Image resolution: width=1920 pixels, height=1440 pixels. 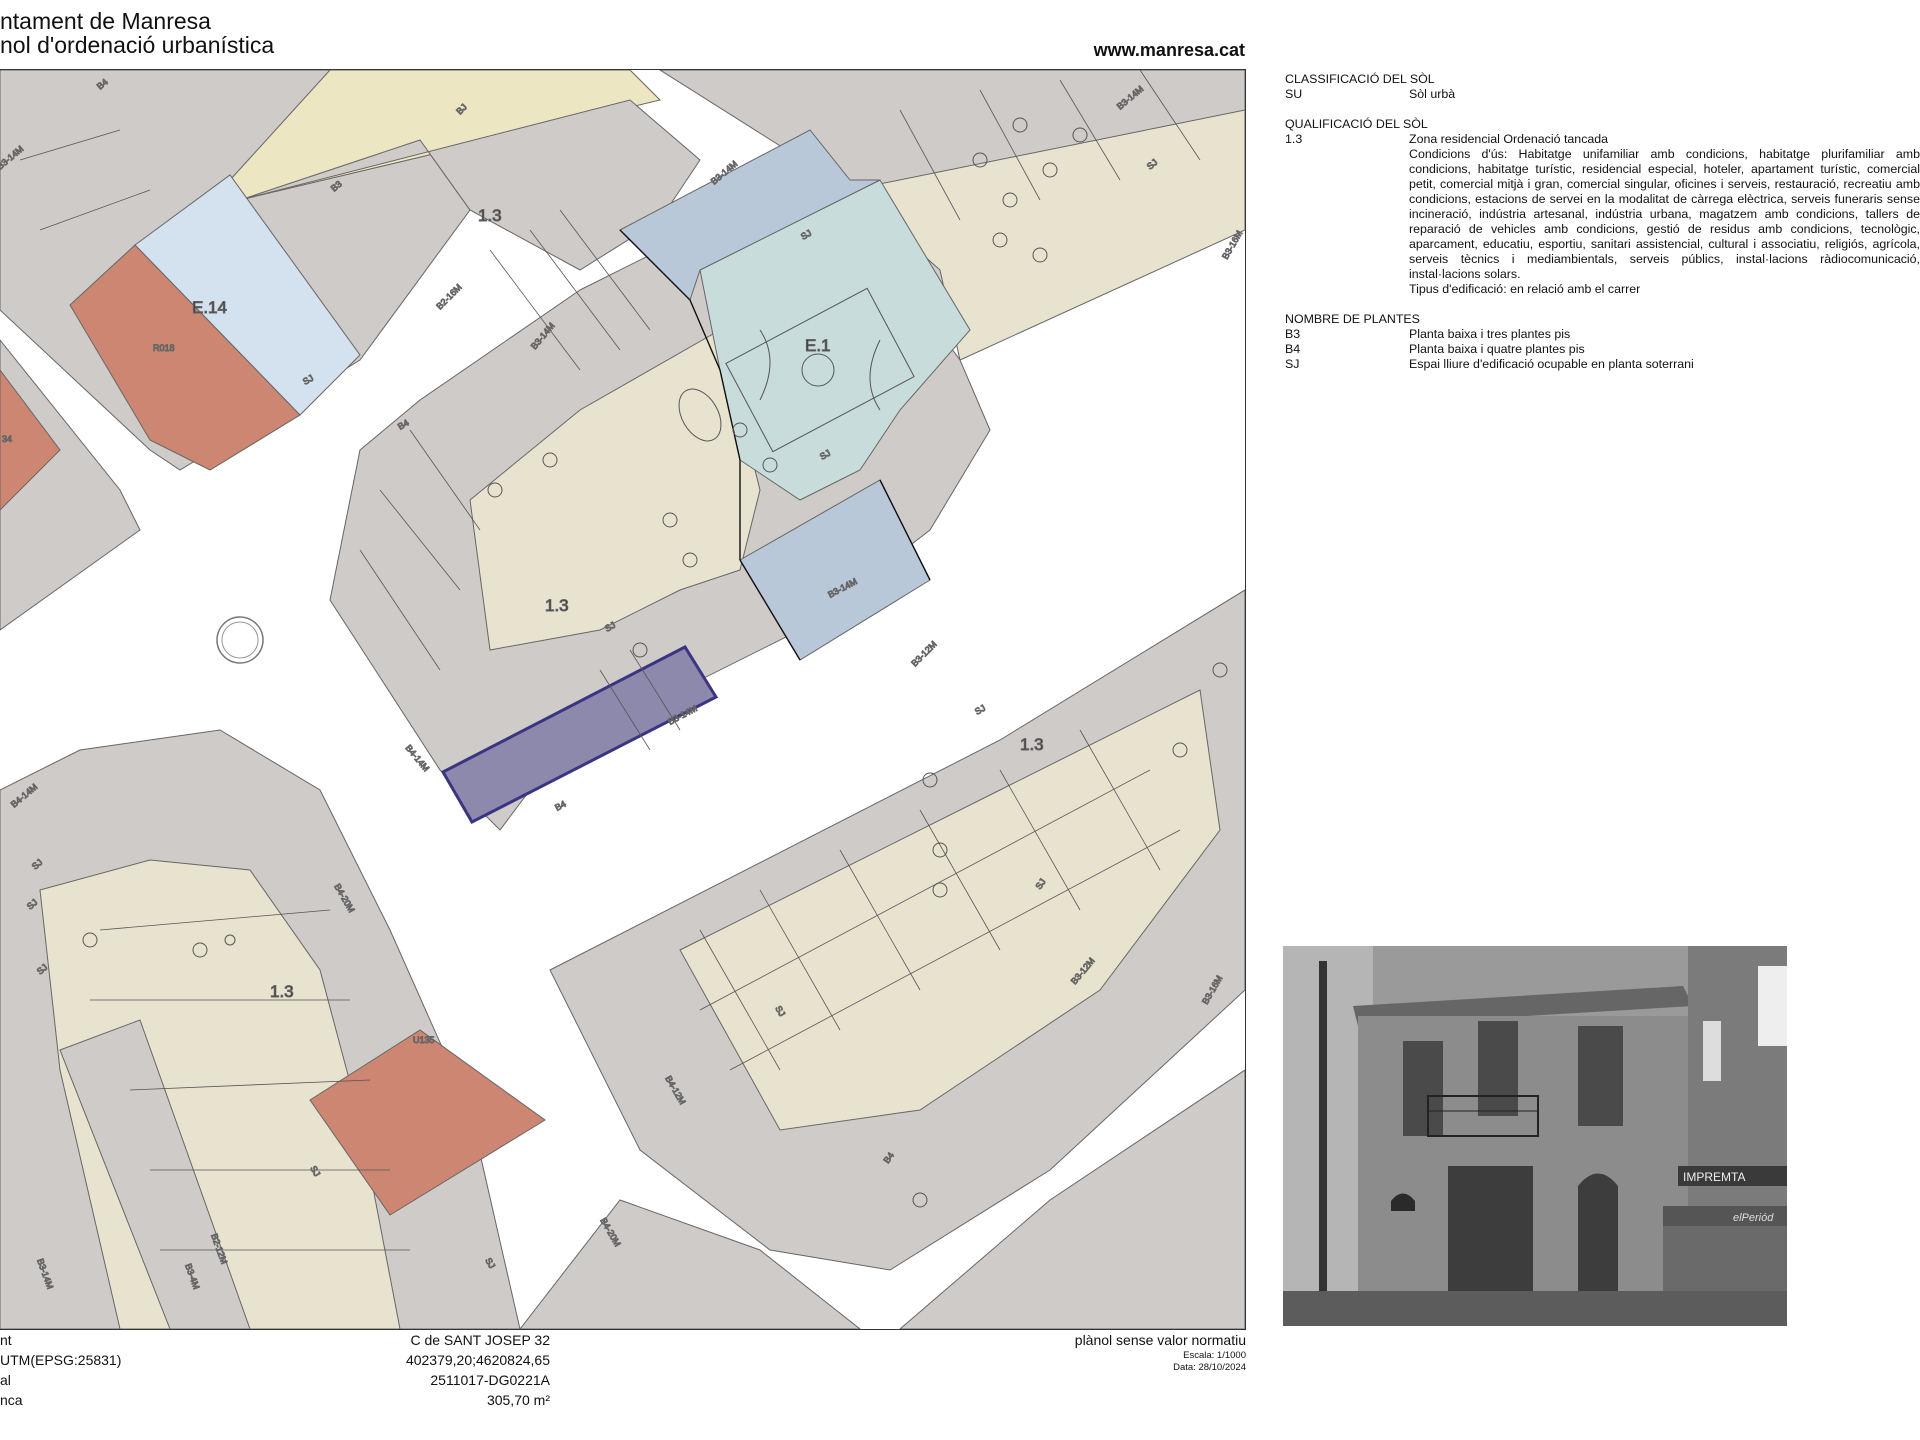 I want to click on municipality-title: ntament de Manresa, so click(x=105, y=21).